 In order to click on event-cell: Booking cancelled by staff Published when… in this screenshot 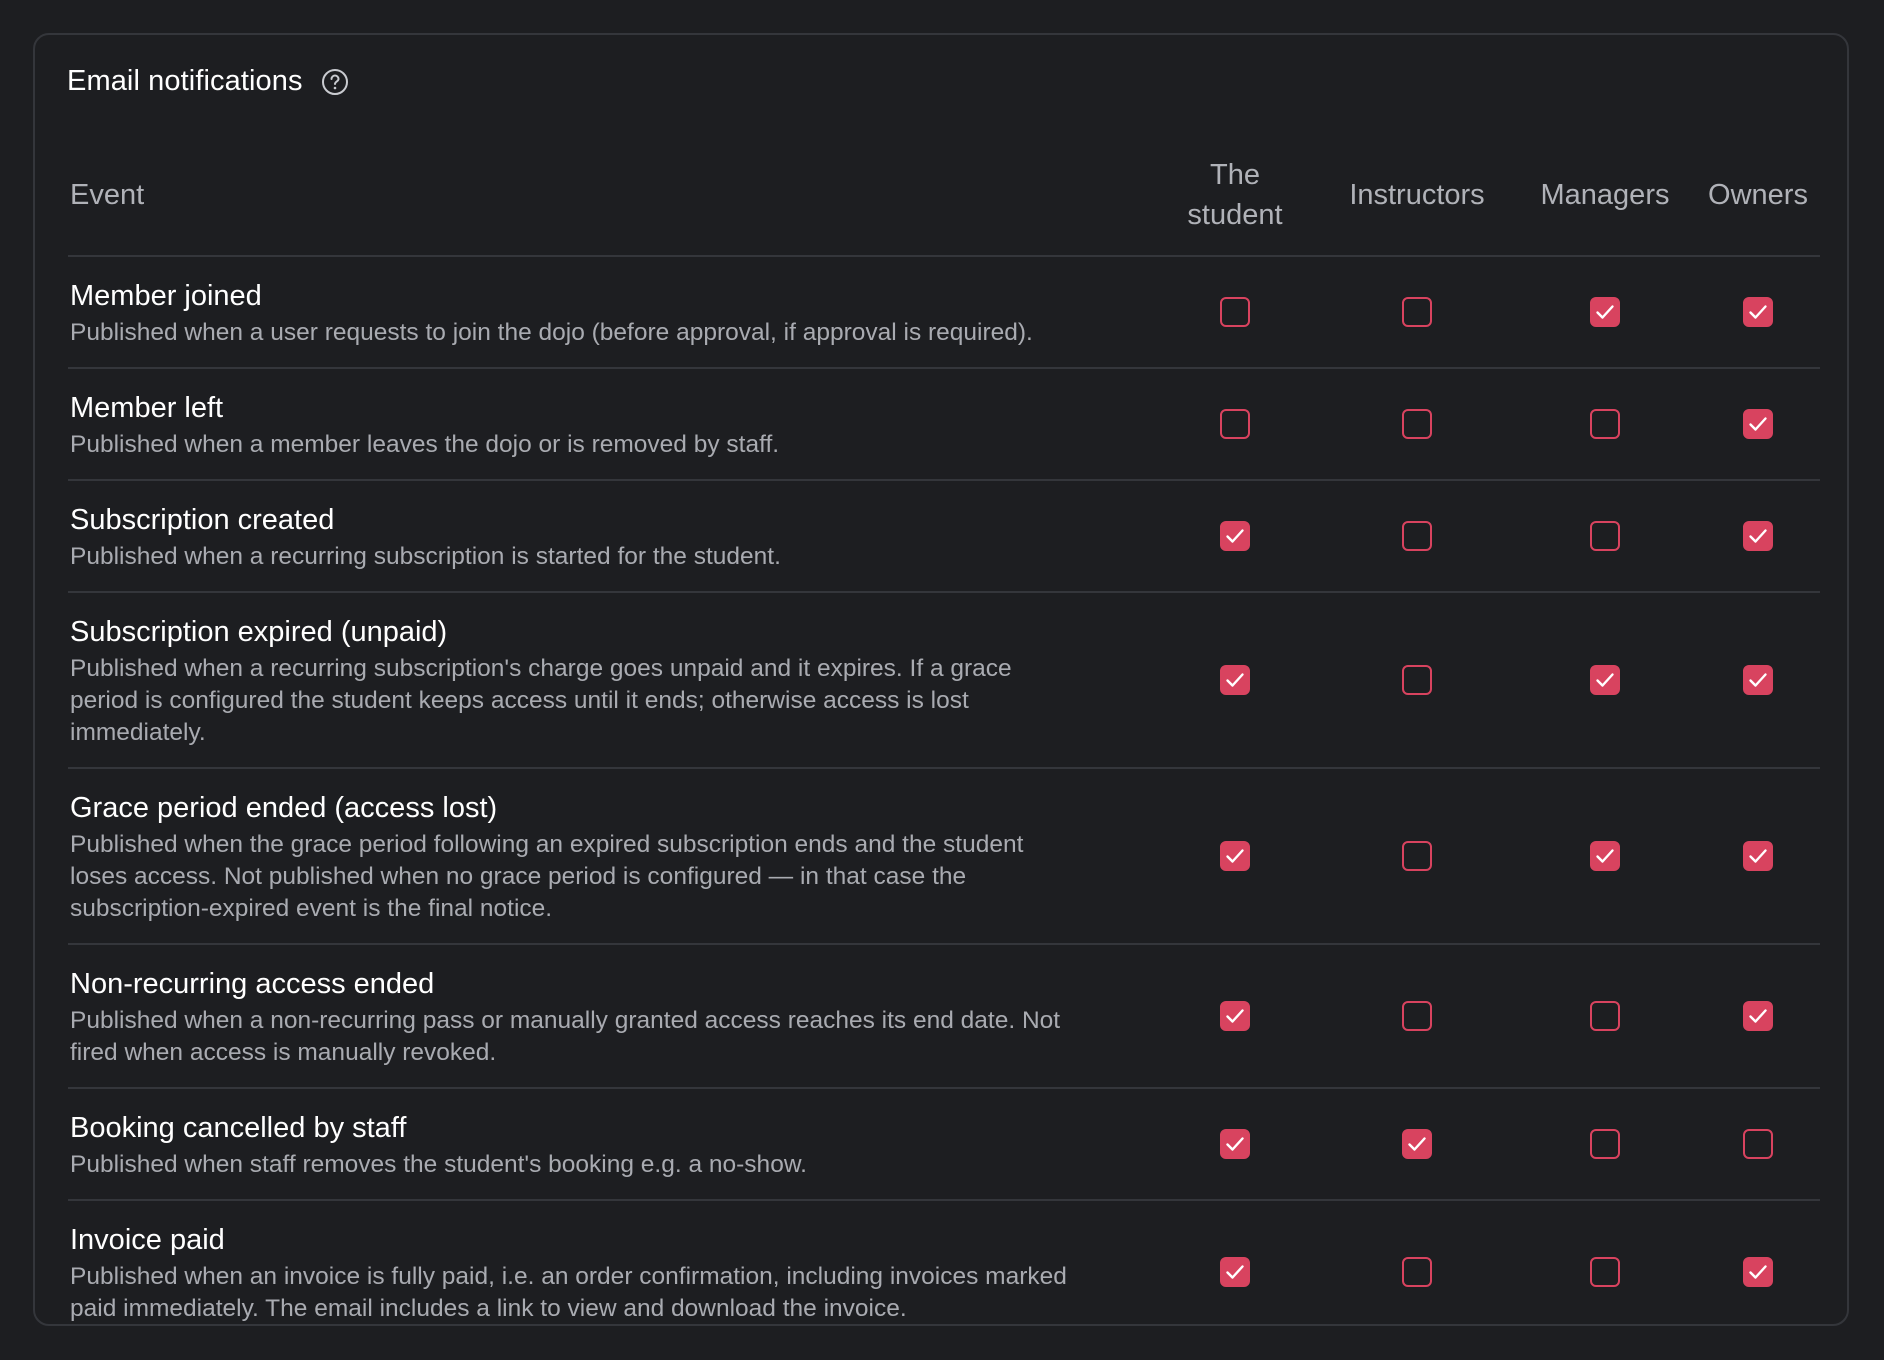, I will do `click(609, 1144)`.